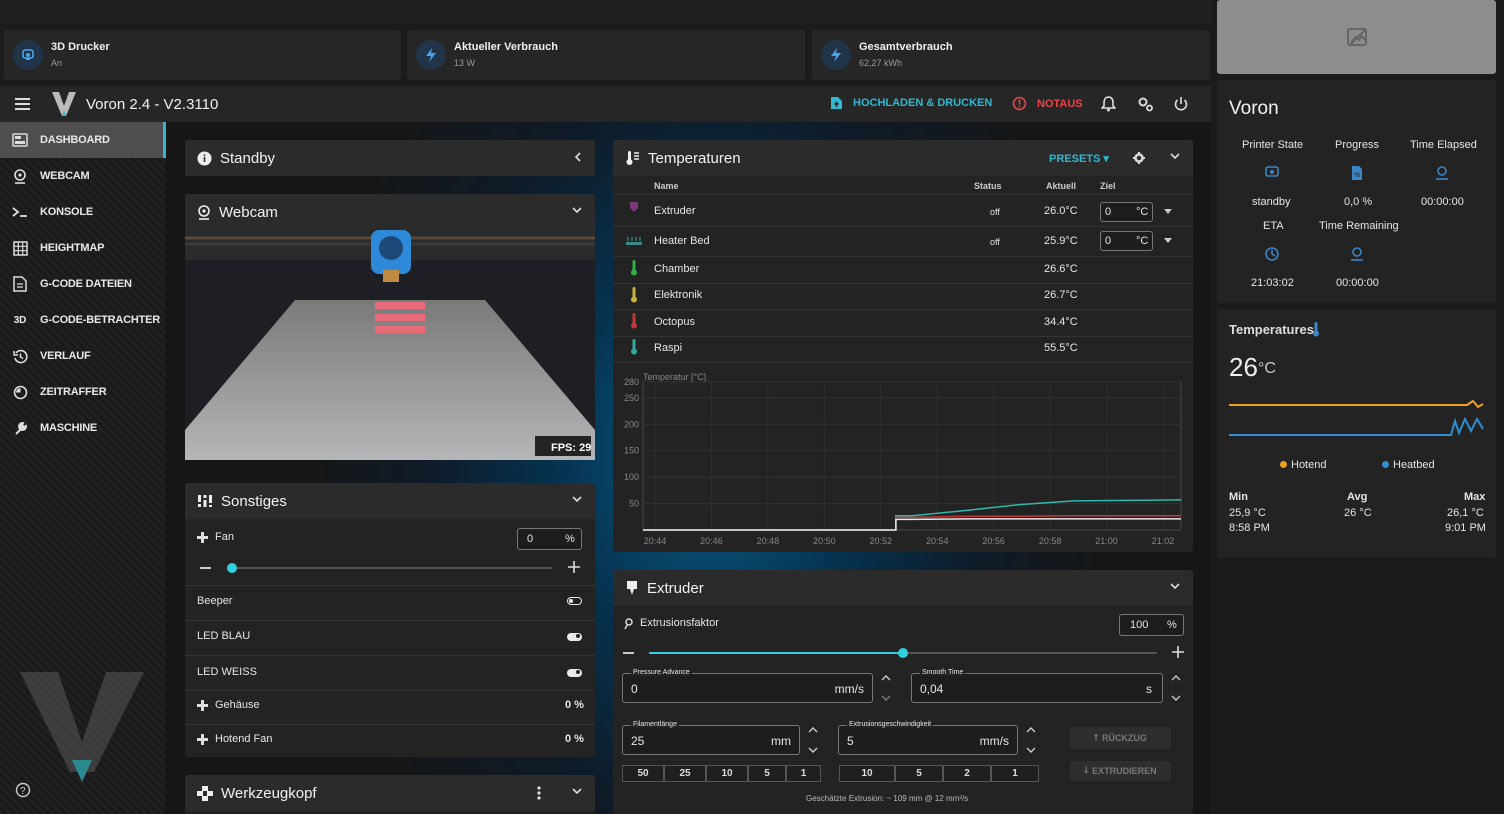  Describe the element at coordinates (83, 176) in the screenshot. I see `nav-webcam: WEBCAM` at that location.